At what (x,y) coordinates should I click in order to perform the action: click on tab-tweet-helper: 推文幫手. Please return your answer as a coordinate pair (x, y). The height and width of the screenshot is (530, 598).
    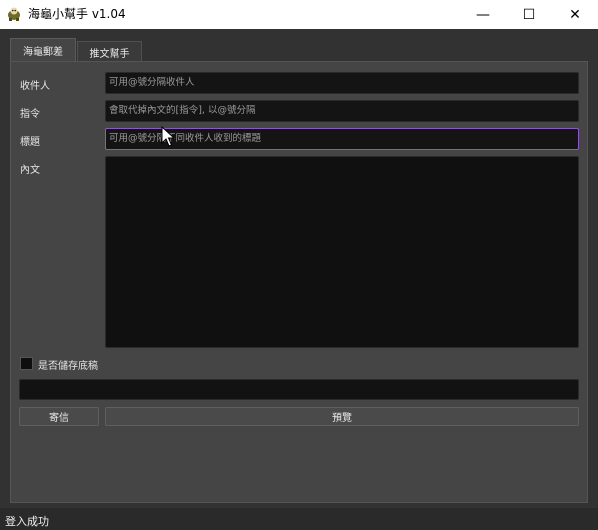
    Looking at the image, I should click on (109, 51).